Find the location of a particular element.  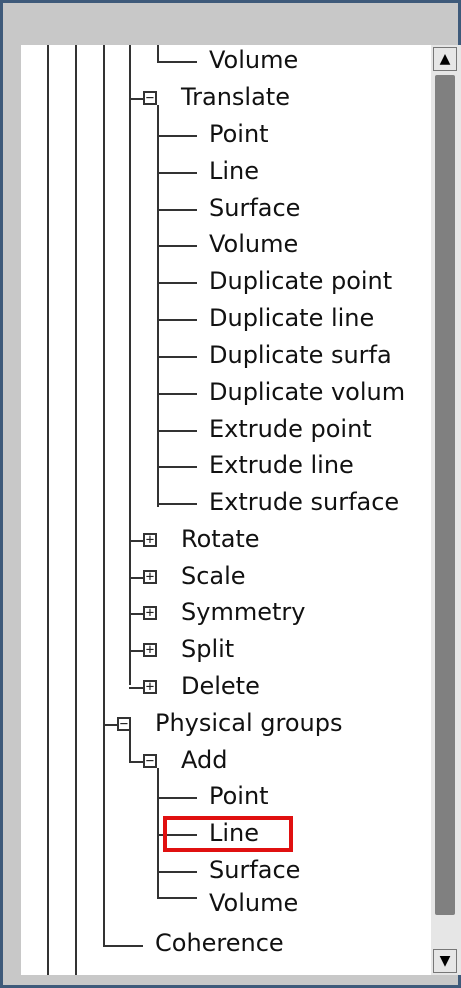

tree-item-extrude-line: Extrude line is located at coordinates (281, 465).